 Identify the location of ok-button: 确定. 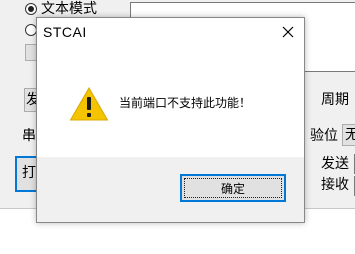
(233, 188).